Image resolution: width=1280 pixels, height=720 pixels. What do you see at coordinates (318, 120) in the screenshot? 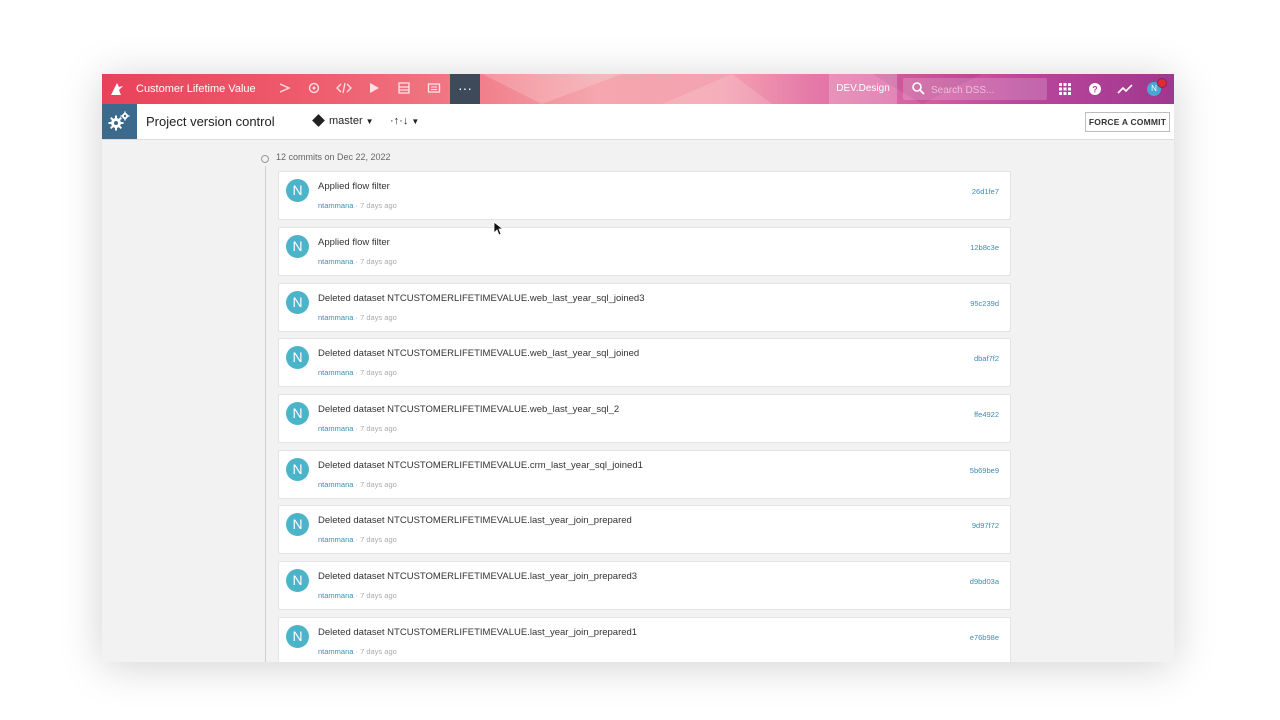
I see `git-branch-icon` at bounding box center [318, 120].